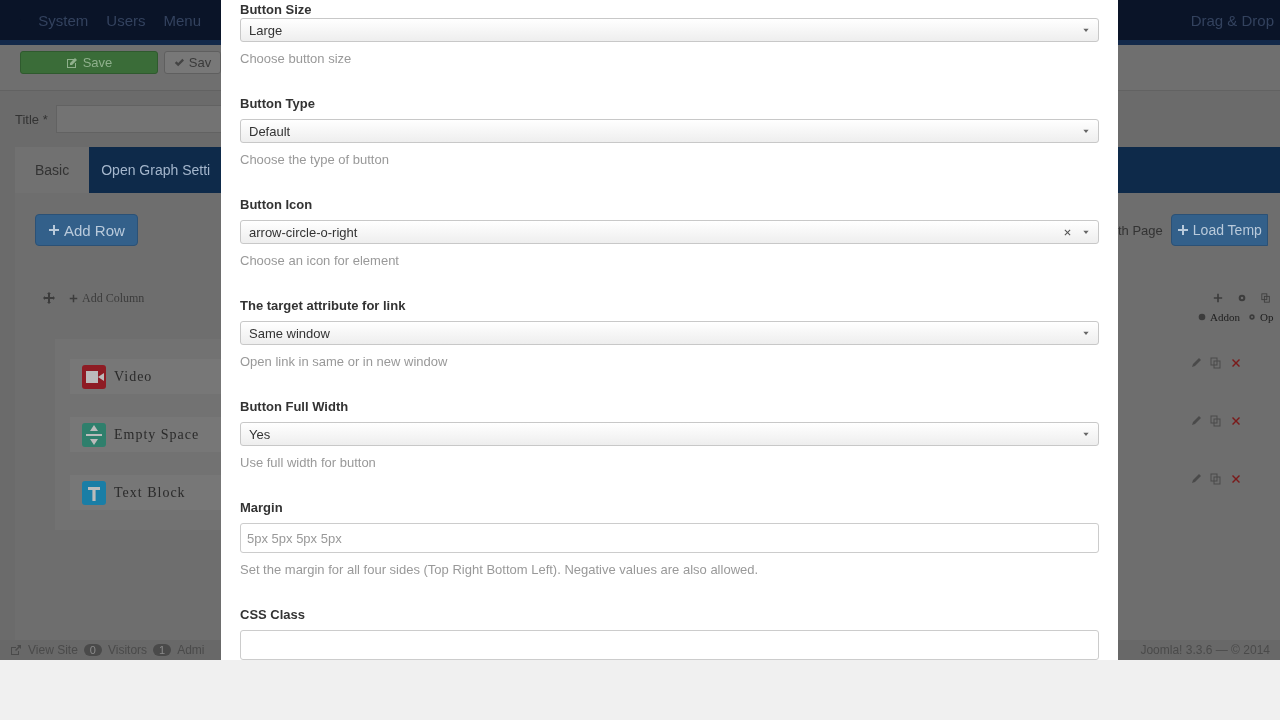 This screenshot has width=1280, height=720. Describe the element at coordinates (192, 62) in the screenshot. I see `save-close-button: Sav` at that location.